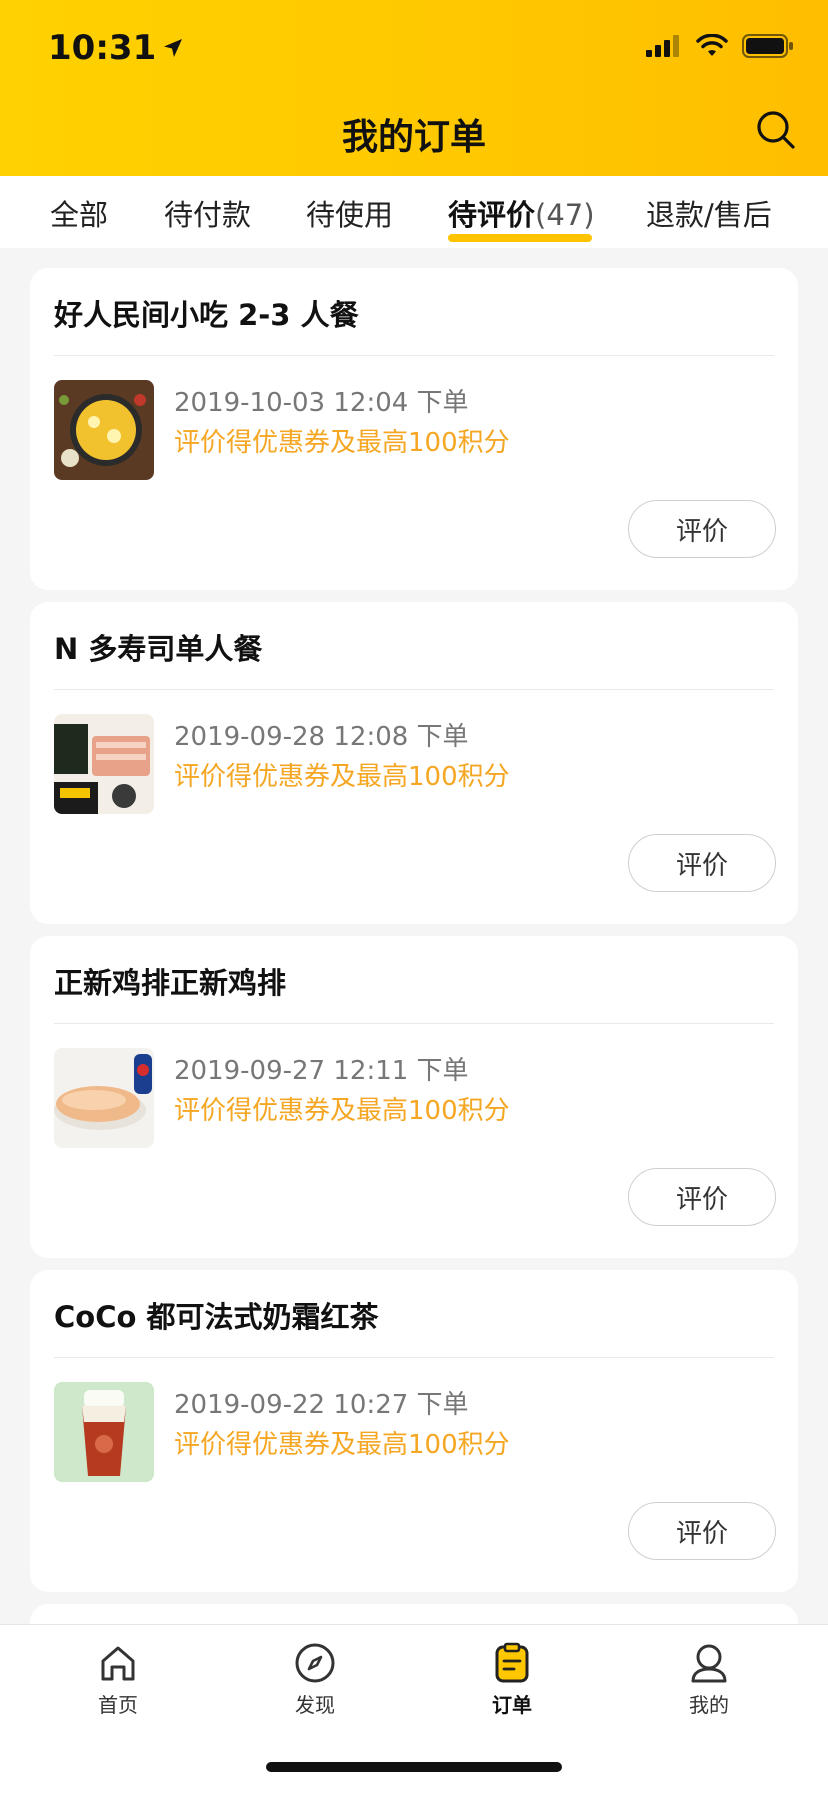 The width and height of the screenshot is (828, 1793). Describe the element at coordinates (321, 1071) in the screenshot. I see `order-time: 2019-09-27 12:11 下单` at that location.